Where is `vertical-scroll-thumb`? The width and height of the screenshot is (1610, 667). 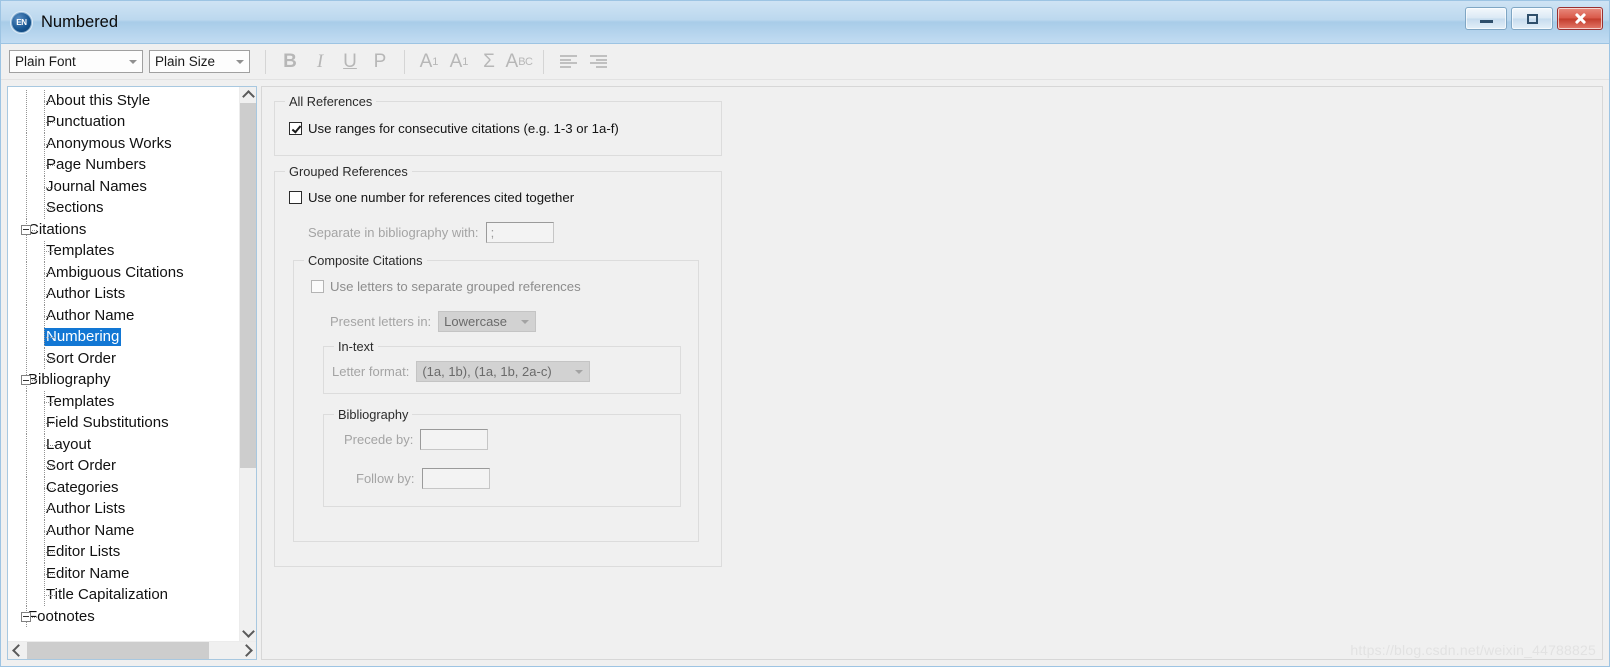 vertical-scroll-thumb is located at coordinates (248, 286).